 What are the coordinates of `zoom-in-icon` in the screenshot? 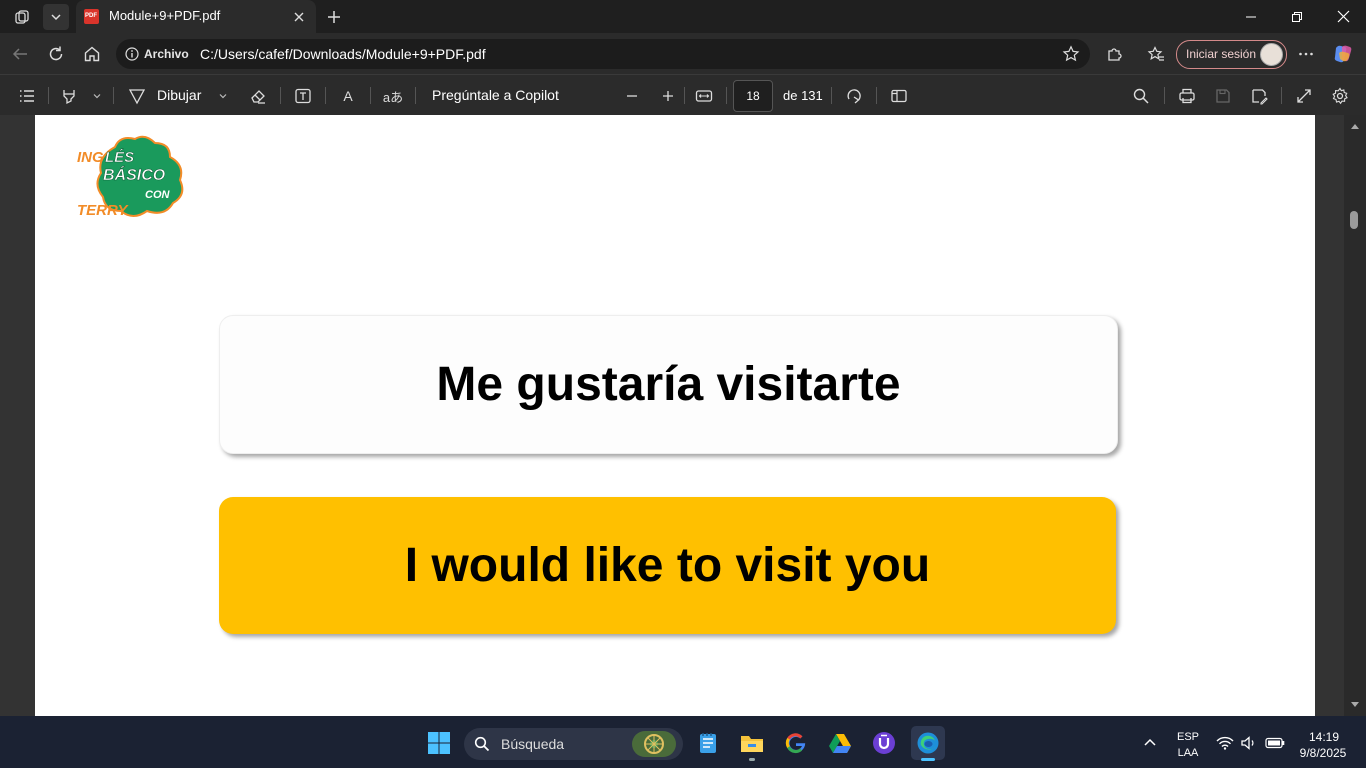 It's located at (668, 96).